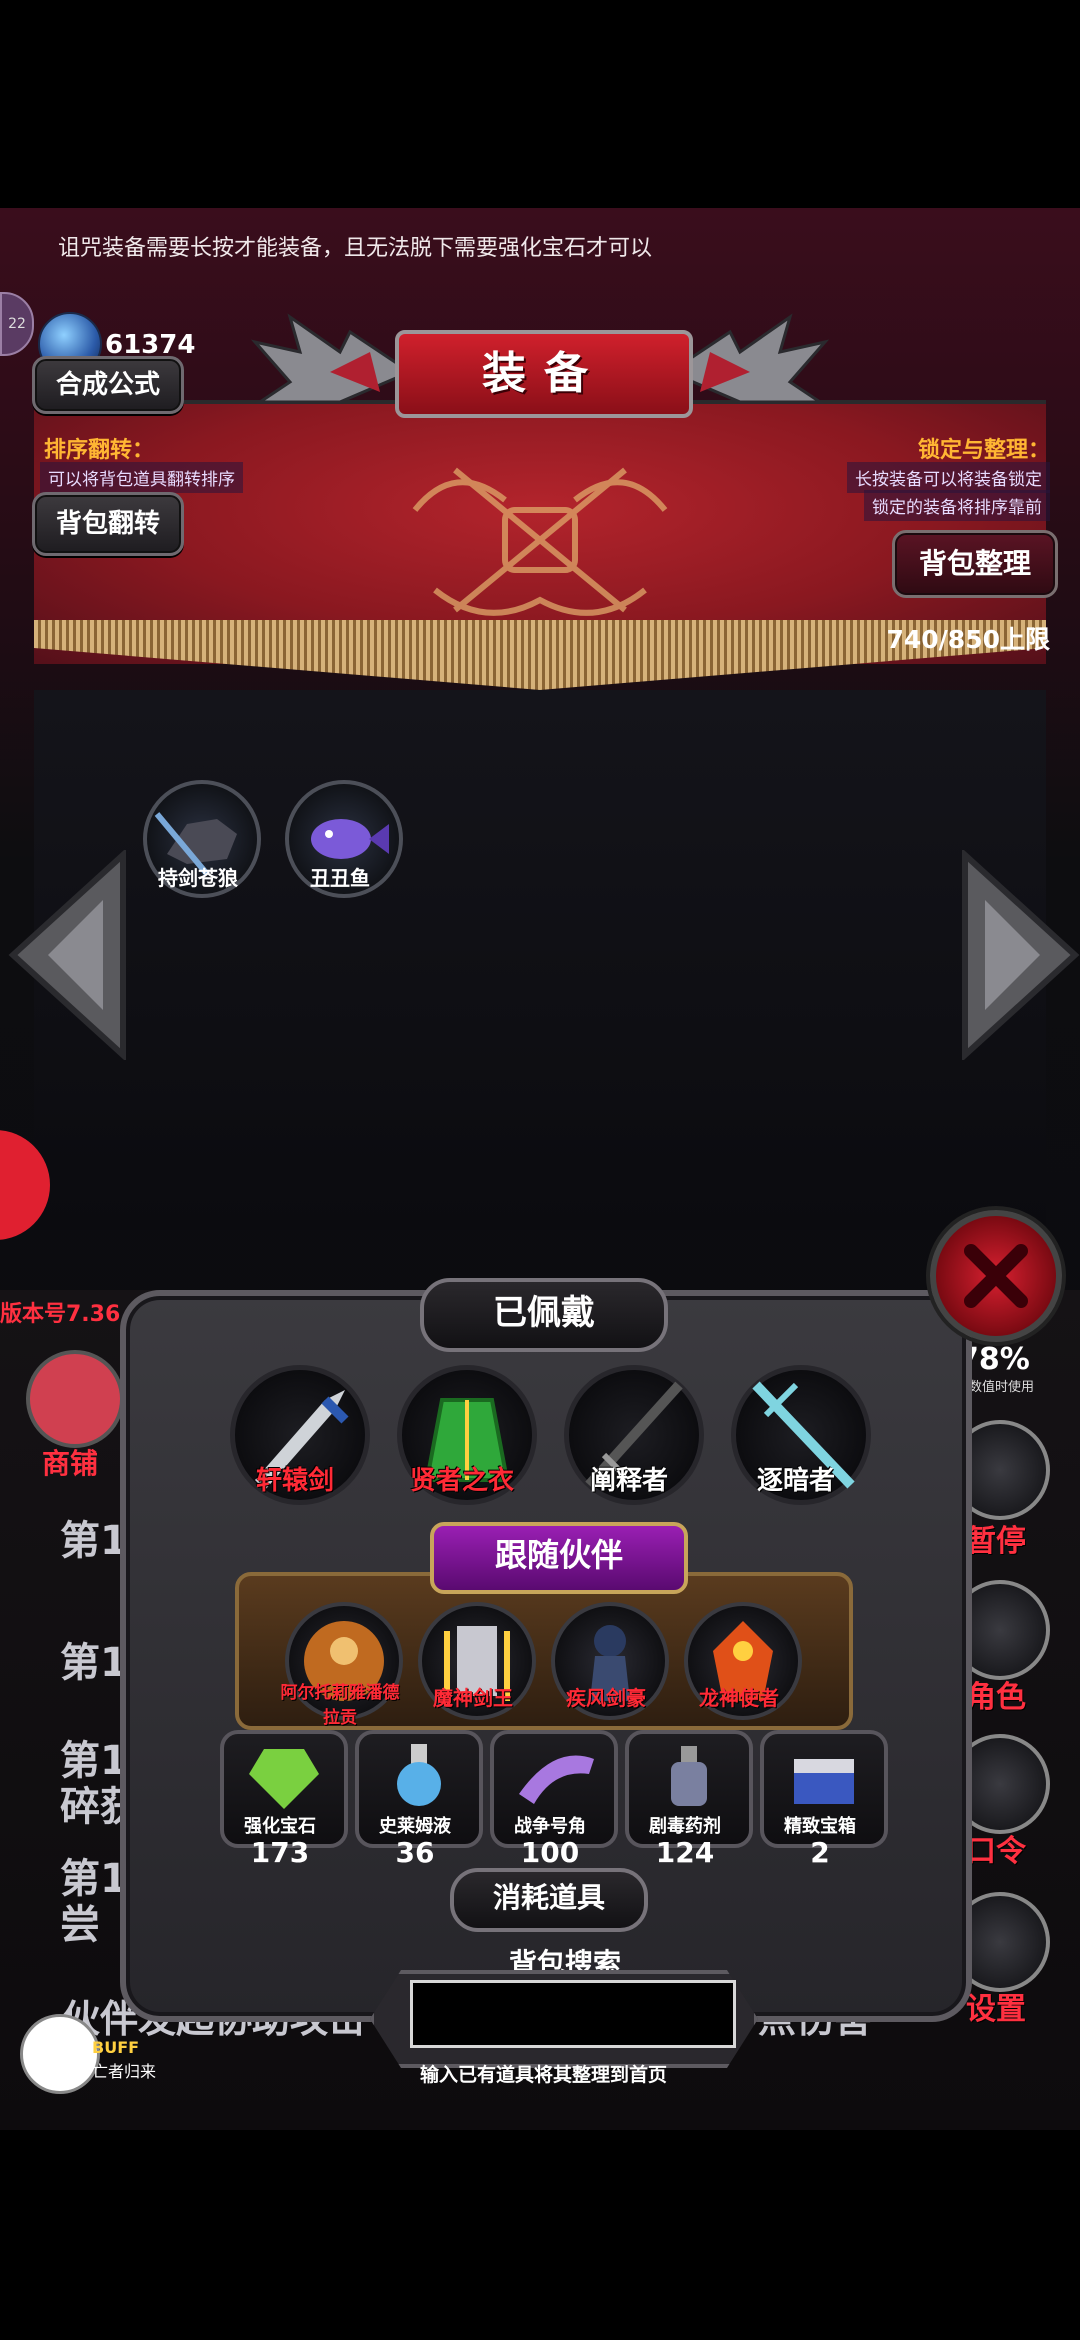 The height and width of the screenshot is (2340, 1080). What do you see at coordinates (824, 1781) in the screenshot?
I see `chest-icon` at bounding box center [824, 1781].